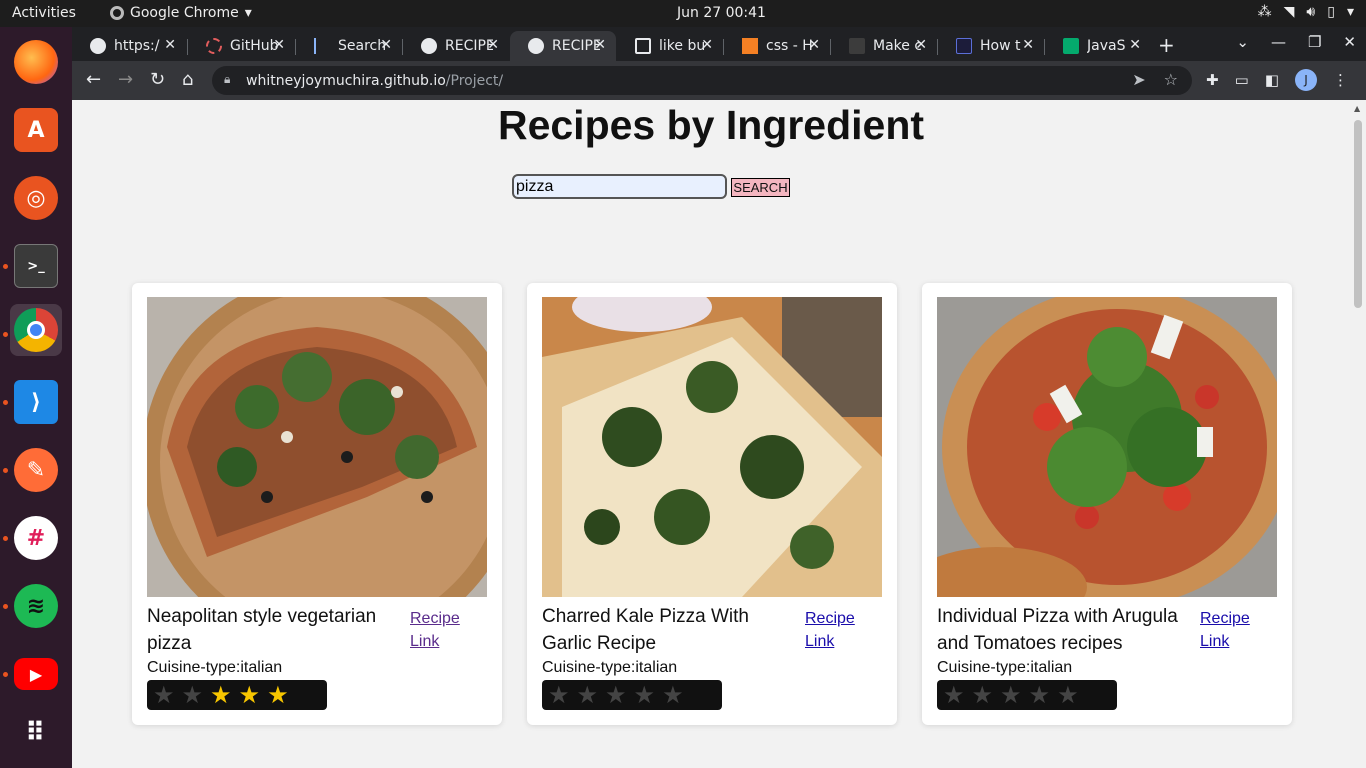 The height and width of the screenshot is (768, 1366). Describe the element at coordinates (1331, 12) in the screenshot. I see `battery-icon: ▯` at that location.